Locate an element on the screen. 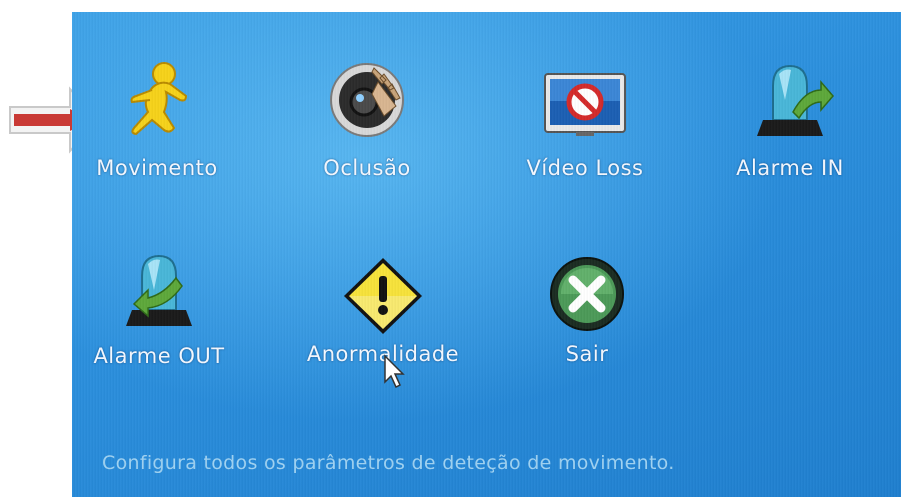 Image resolution: width=901 pixels, height=497 pixels. camera-lens-occlusion-icon is located at coordinates (367, 100).